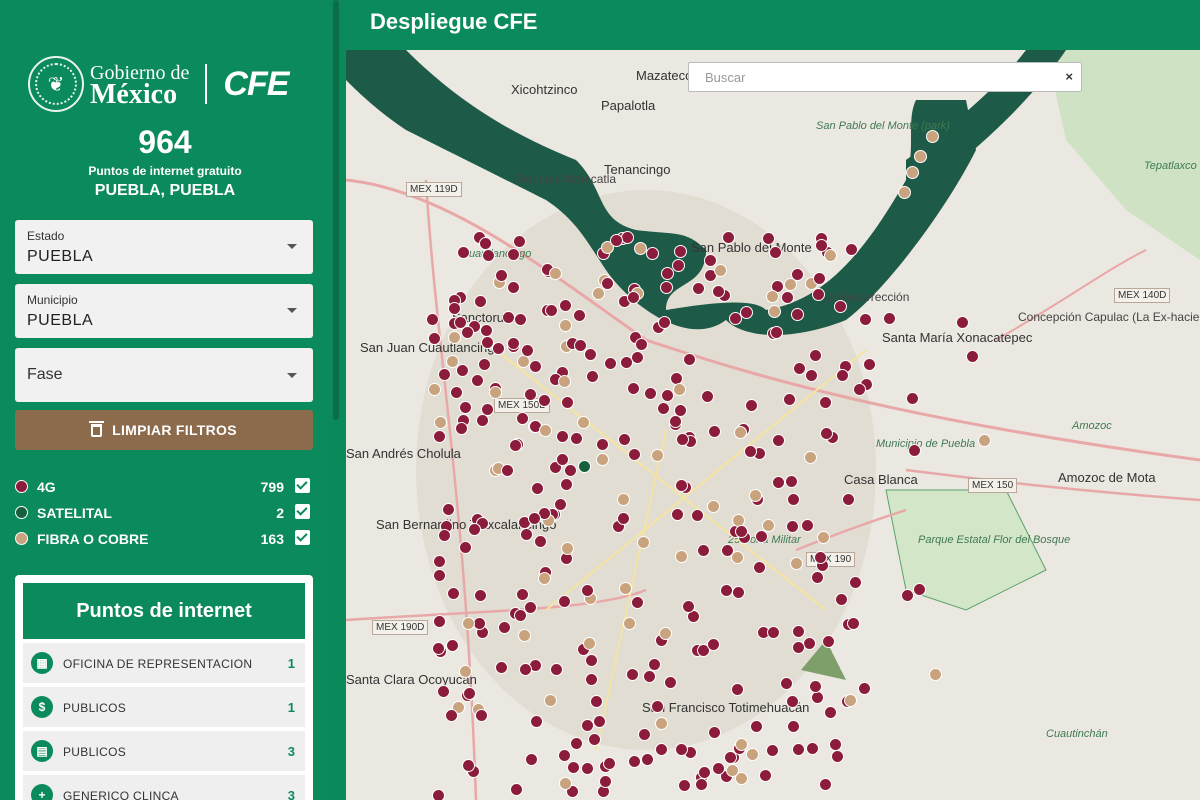 The image size is (1200, 800). Describe the element at coordinates (164, 707) in the screenshot. I see `list-item: $ PUBLICOS 1` at that location.